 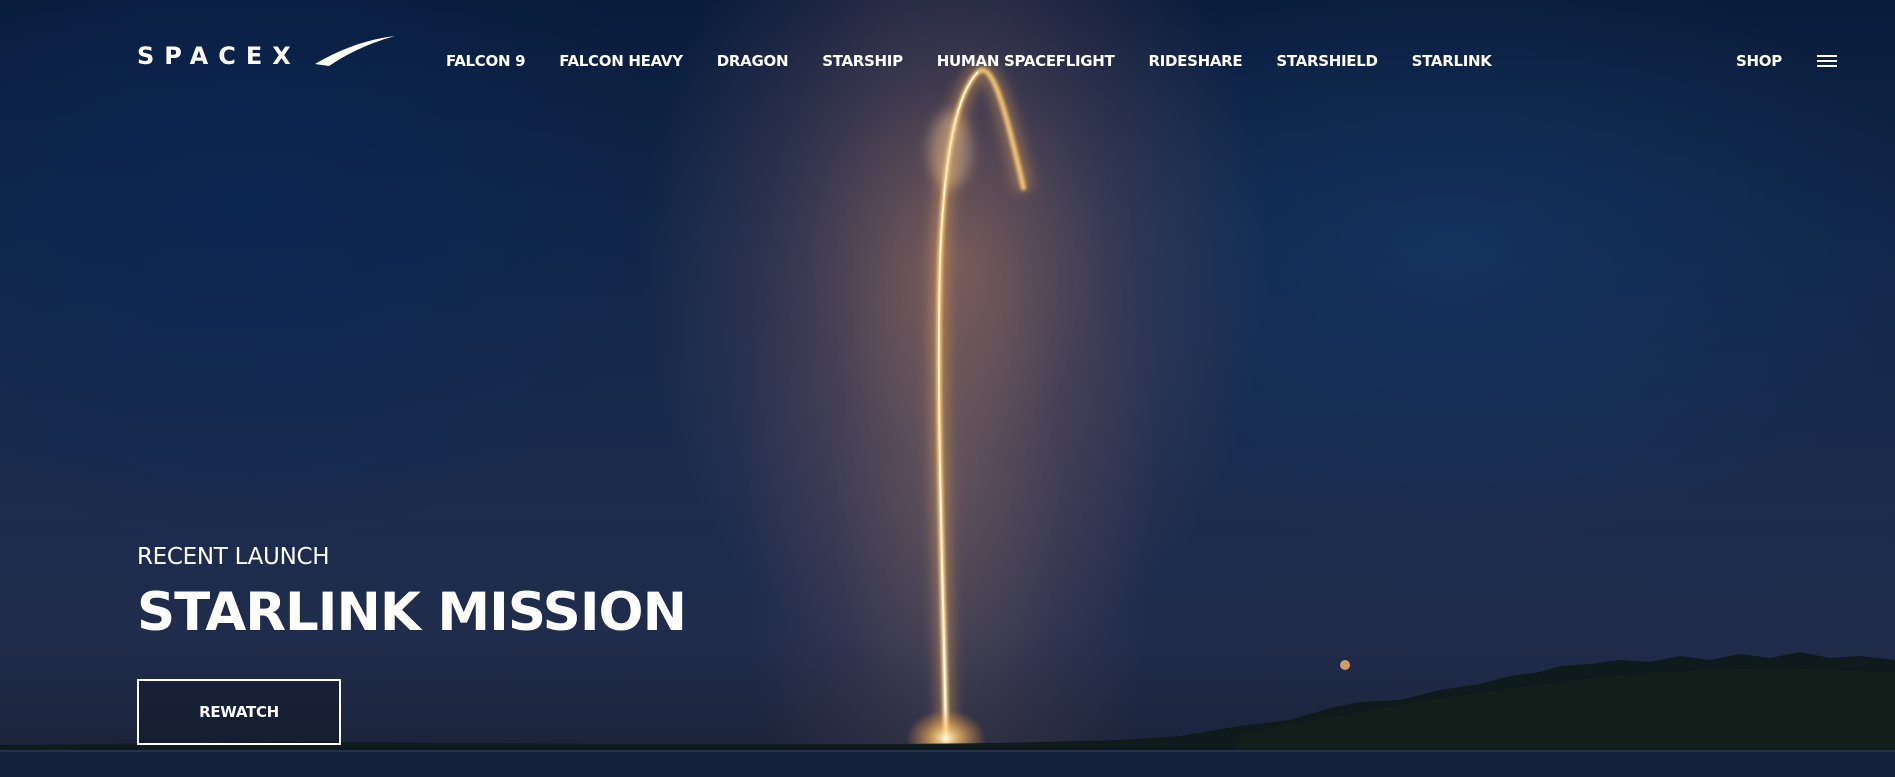 I want to click on nav-item-starlink: STARLINK, so click(x=1452, y=61).